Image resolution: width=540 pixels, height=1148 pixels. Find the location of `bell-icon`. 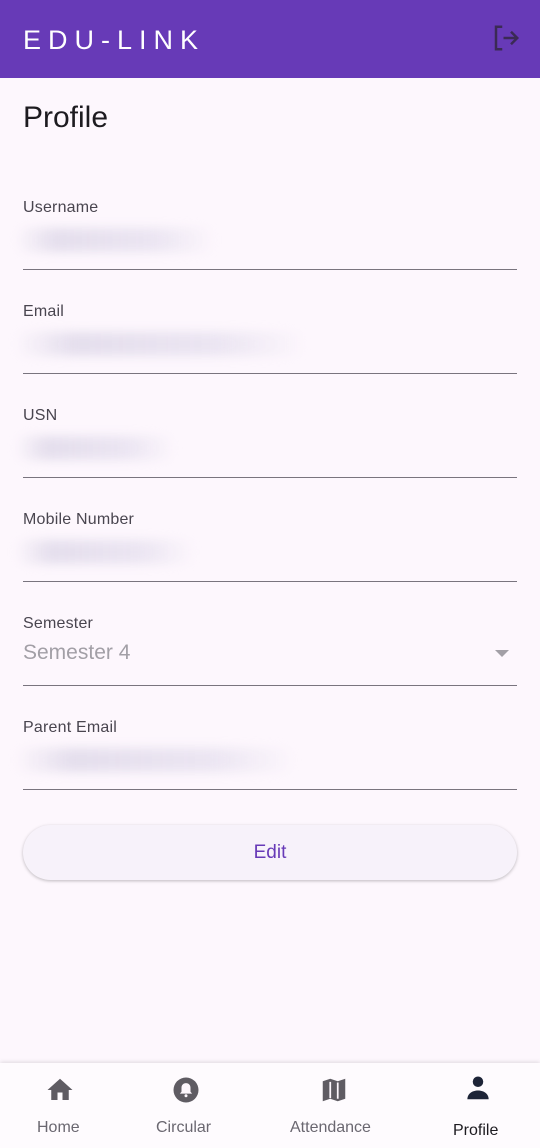

bell-icon is located at coordinates (186, 1090).